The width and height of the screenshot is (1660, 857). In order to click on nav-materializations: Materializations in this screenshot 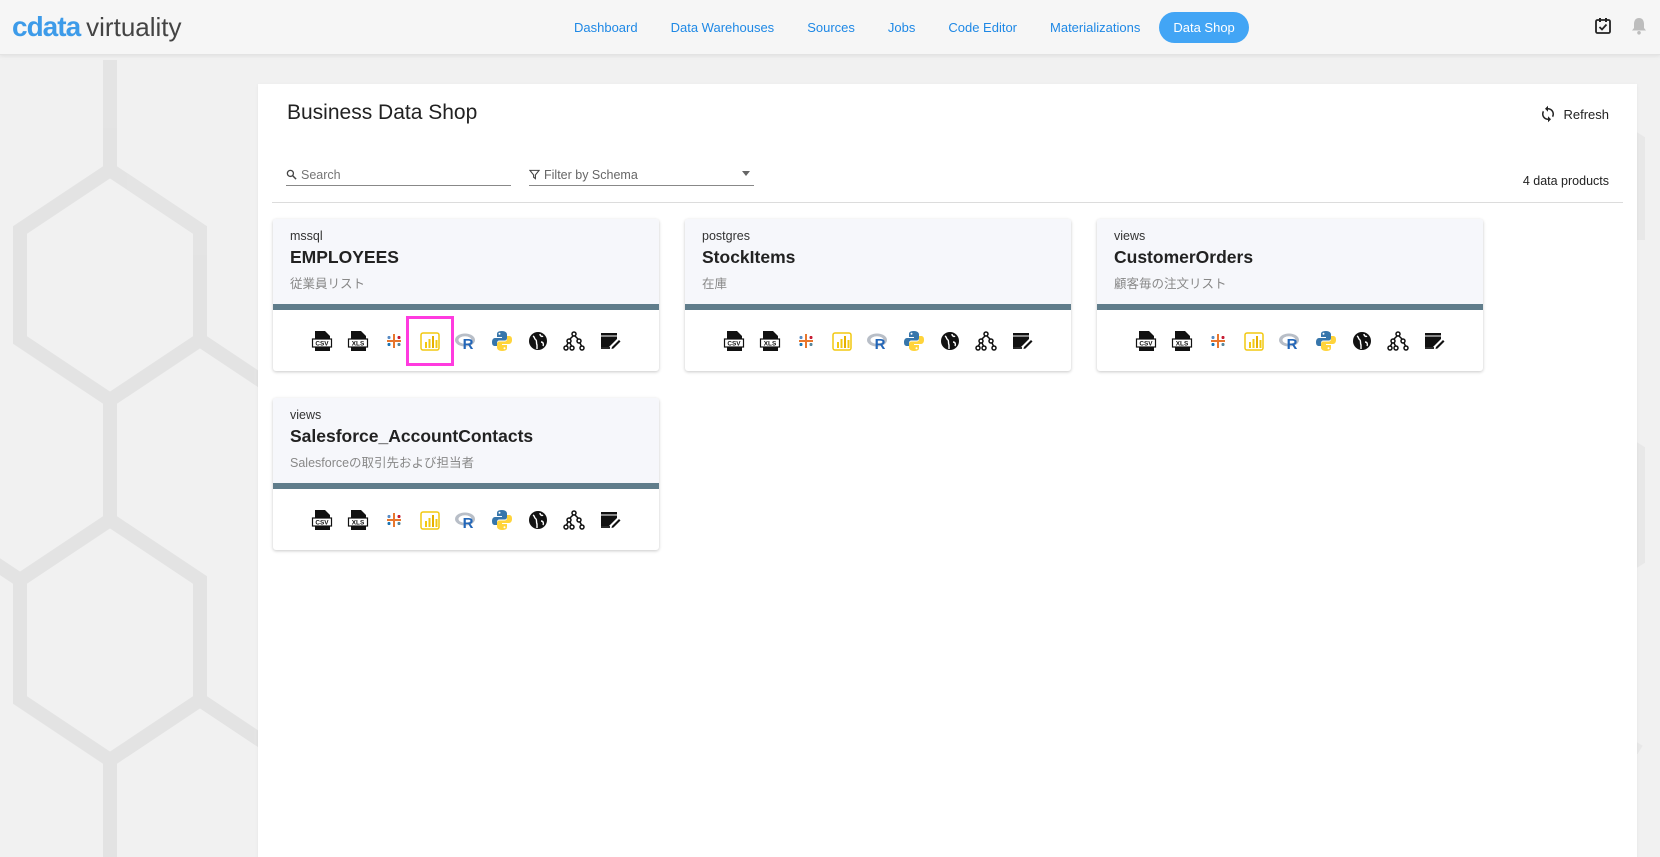, I will do `click(1095, 27)`.